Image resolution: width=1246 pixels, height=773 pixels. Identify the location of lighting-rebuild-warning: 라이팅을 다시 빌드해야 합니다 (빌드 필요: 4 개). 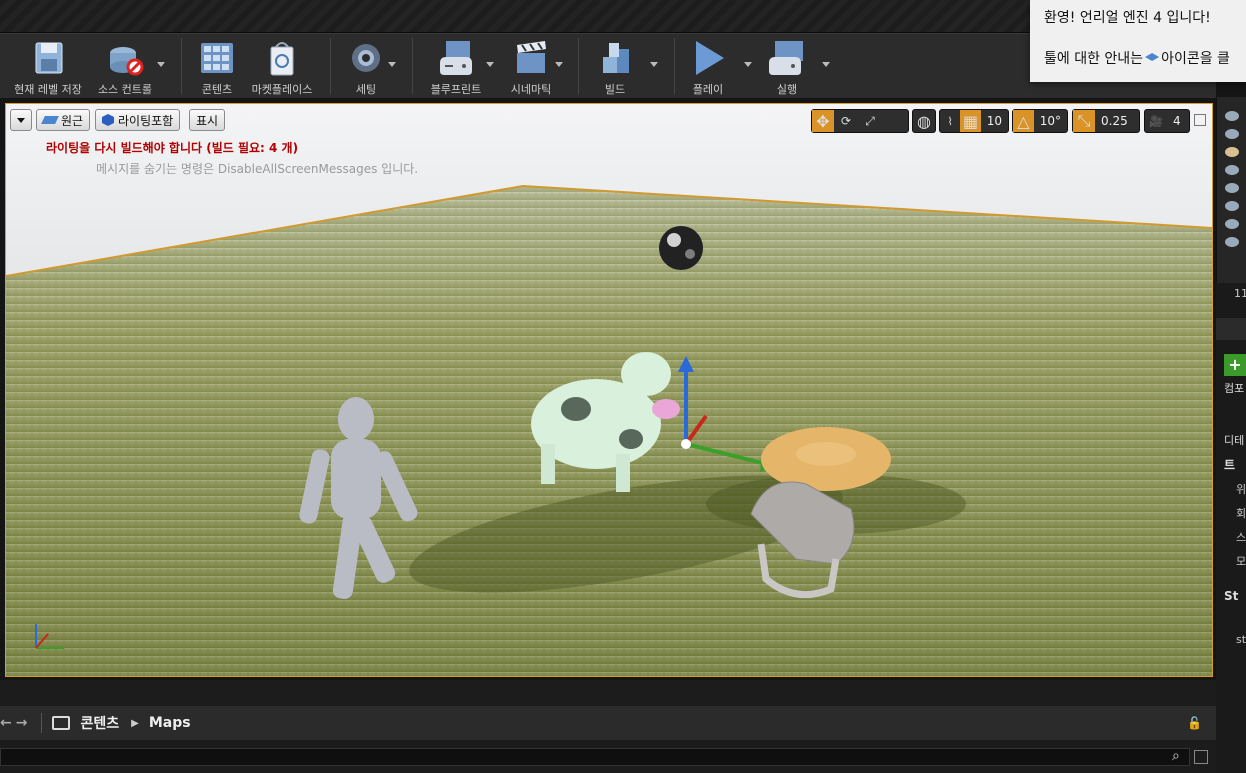
(172, 148).